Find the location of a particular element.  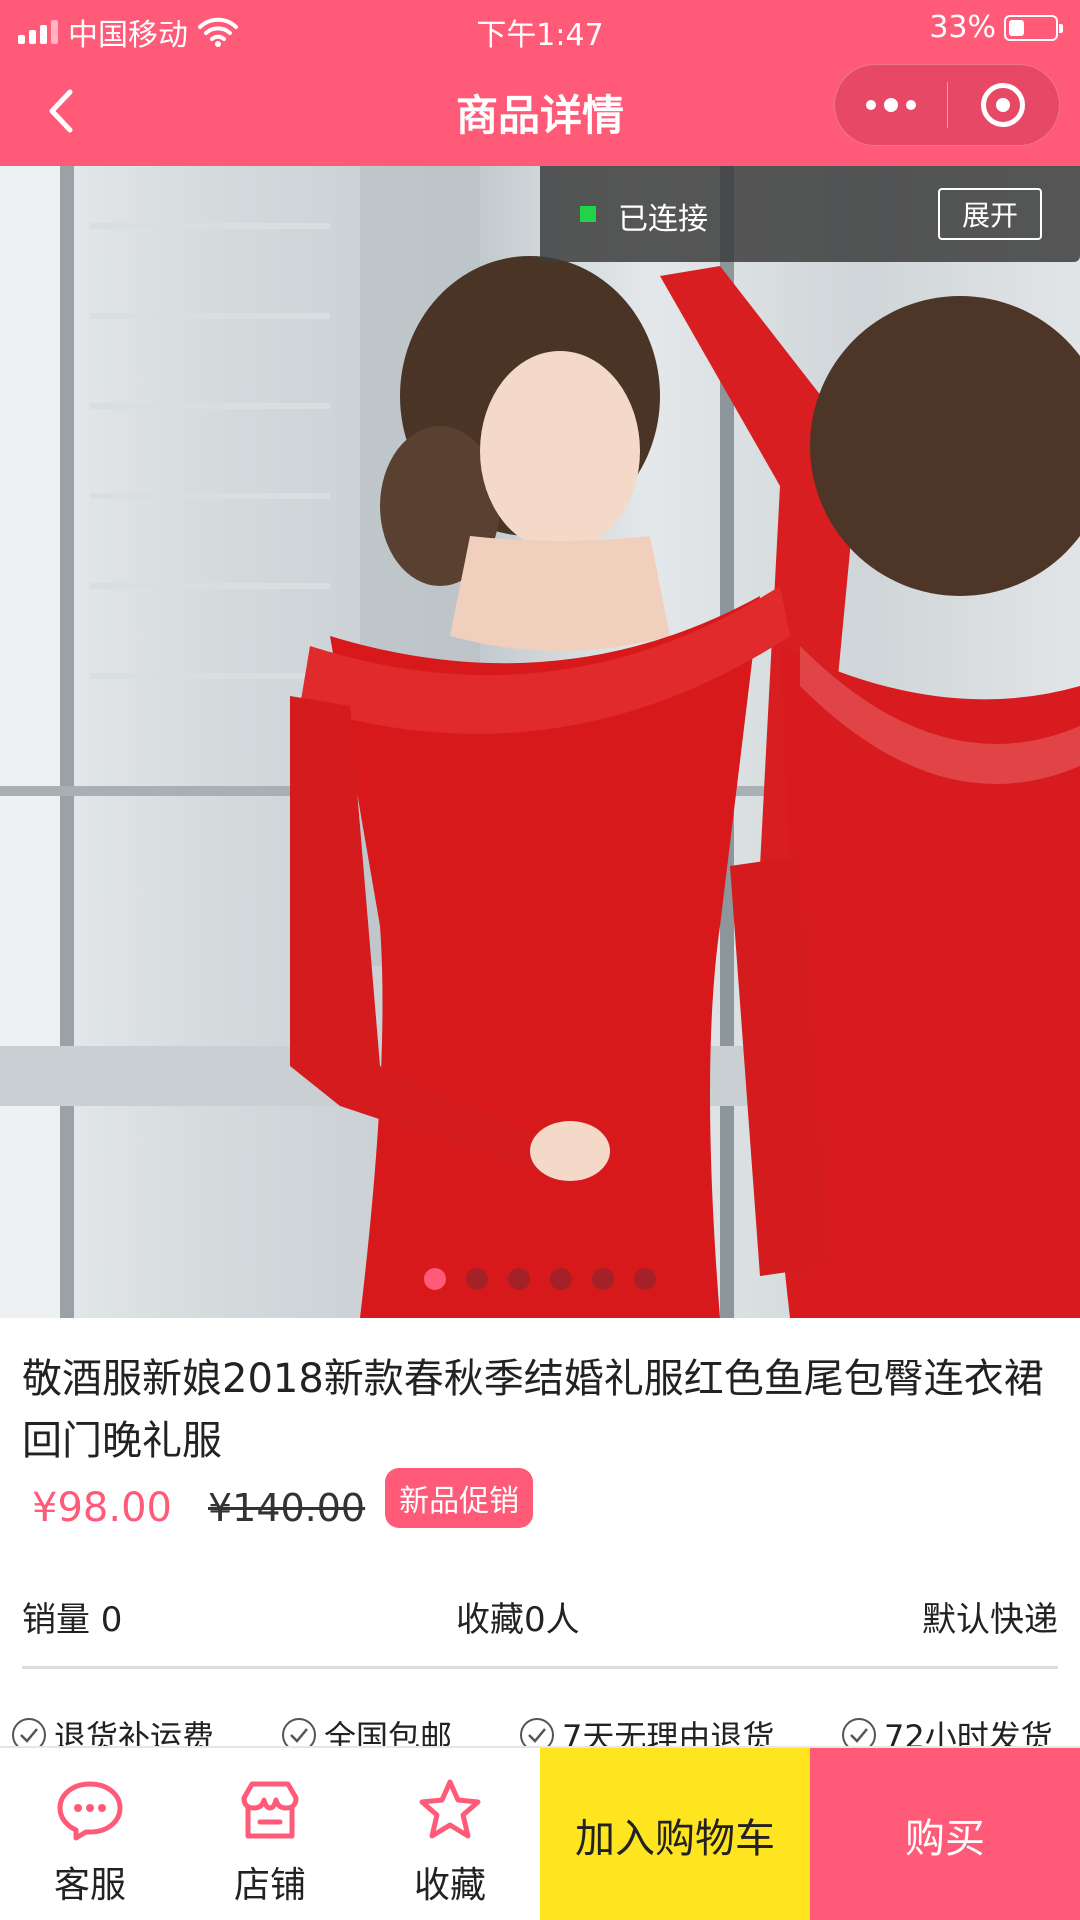

customer-service-button: 客服 is located at coordinates (90, 1834).